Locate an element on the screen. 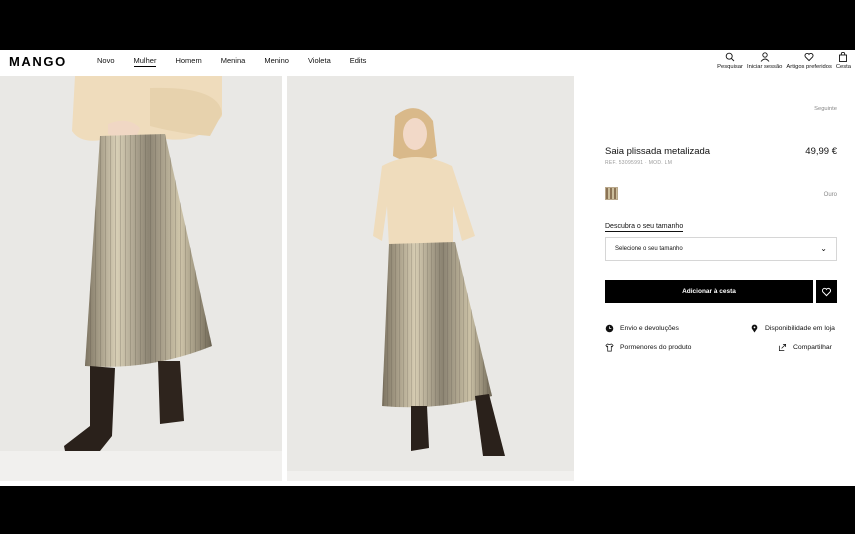  login-label: Iniciar sessão is located at coordinates (764, 67).